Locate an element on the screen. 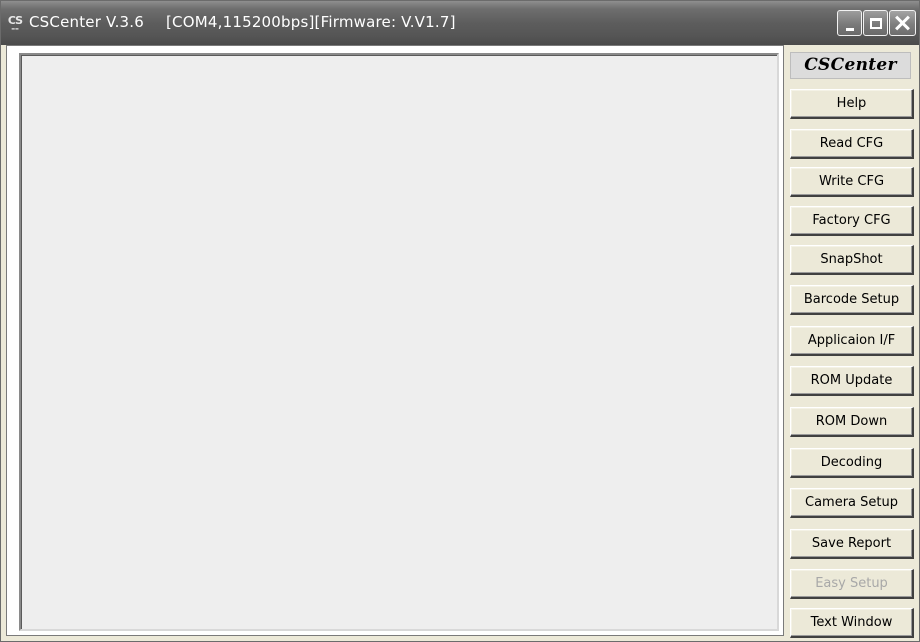  close-button is located at coordinates (902, 23).